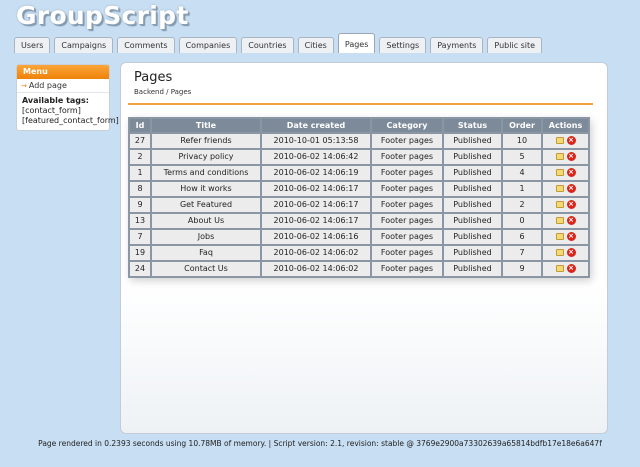 The height and width of the screenshot is (467, 640). What do you see at coordinates (84, 45) in the screenshot?
I see `tab-campaigns: Campaigns` at bounding box center [84, 45].